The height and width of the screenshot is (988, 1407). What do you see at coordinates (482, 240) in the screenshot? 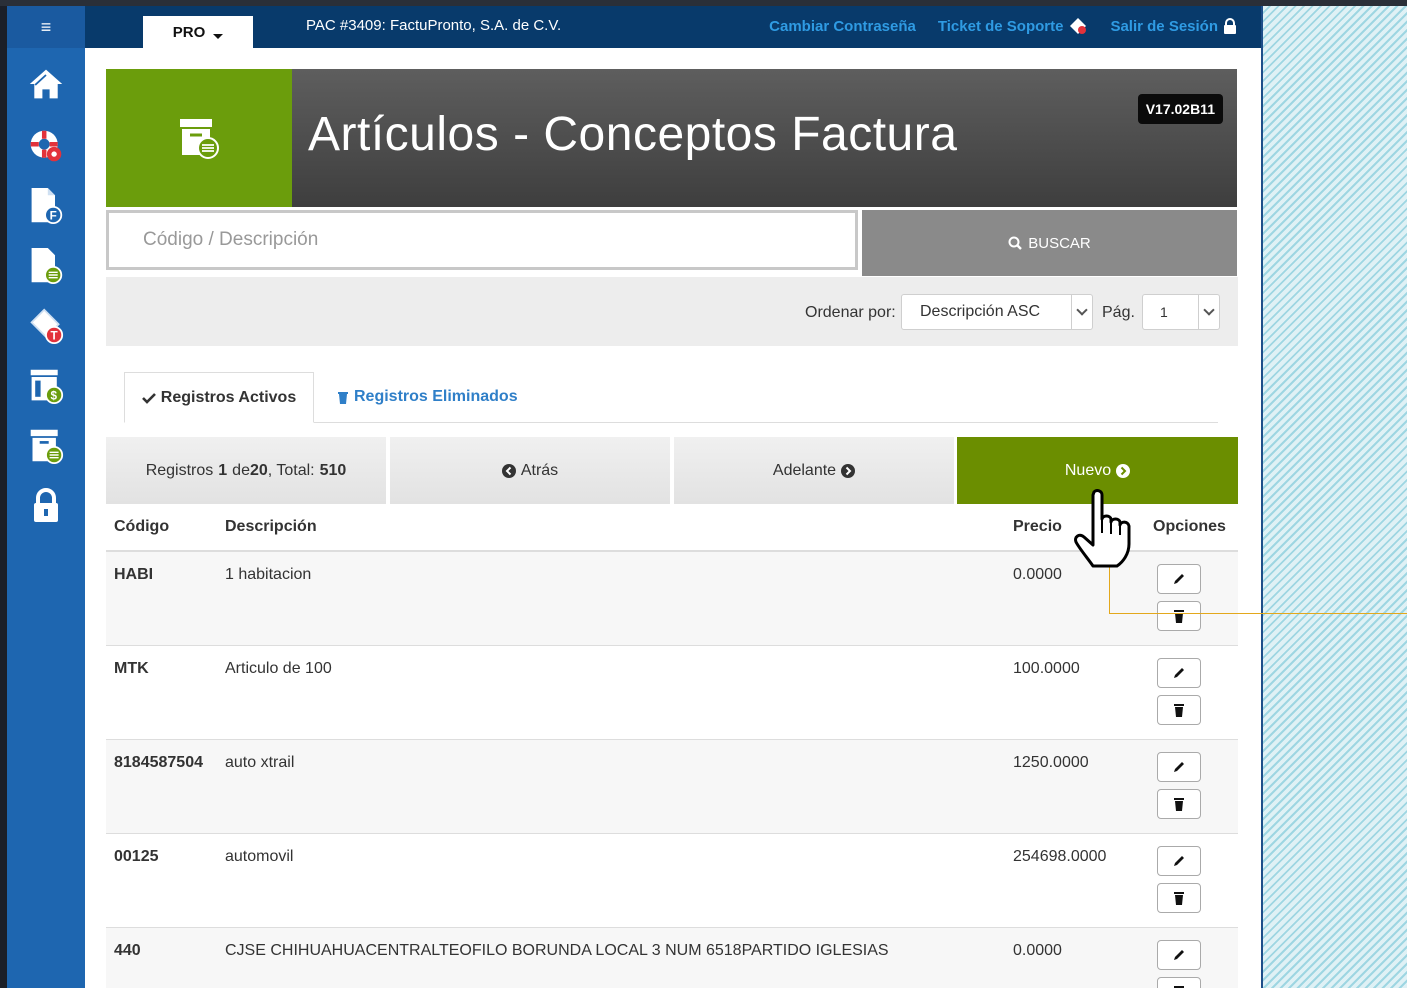
I see `search-input` at bounding box center [482, 240].